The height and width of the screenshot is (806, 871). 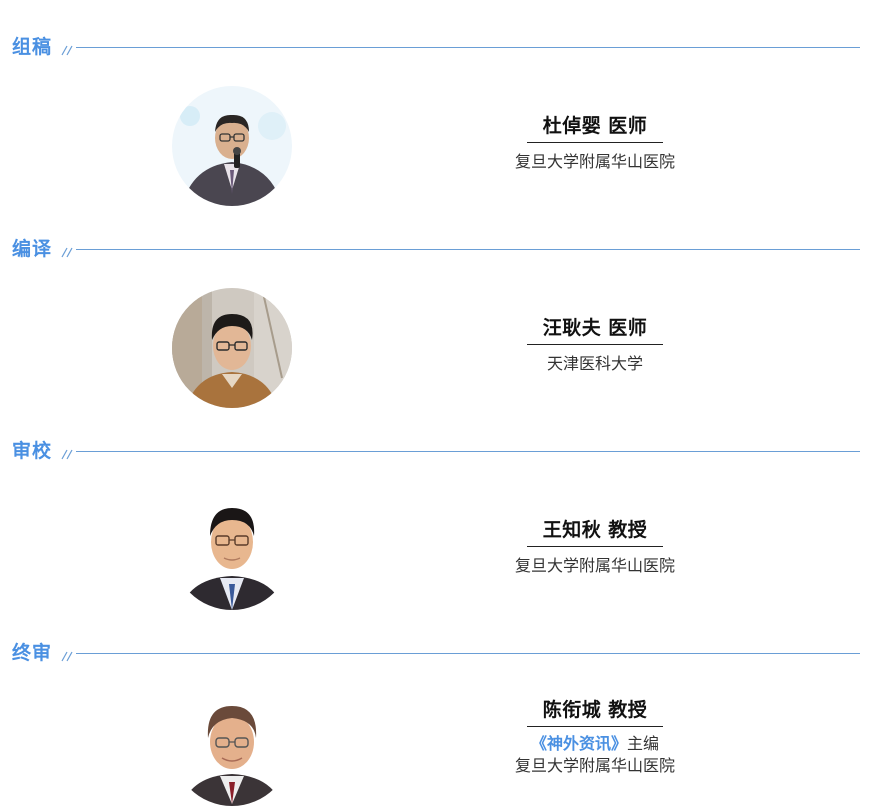 I want to click on section-title: 组稿, so click(x=32, y=47).